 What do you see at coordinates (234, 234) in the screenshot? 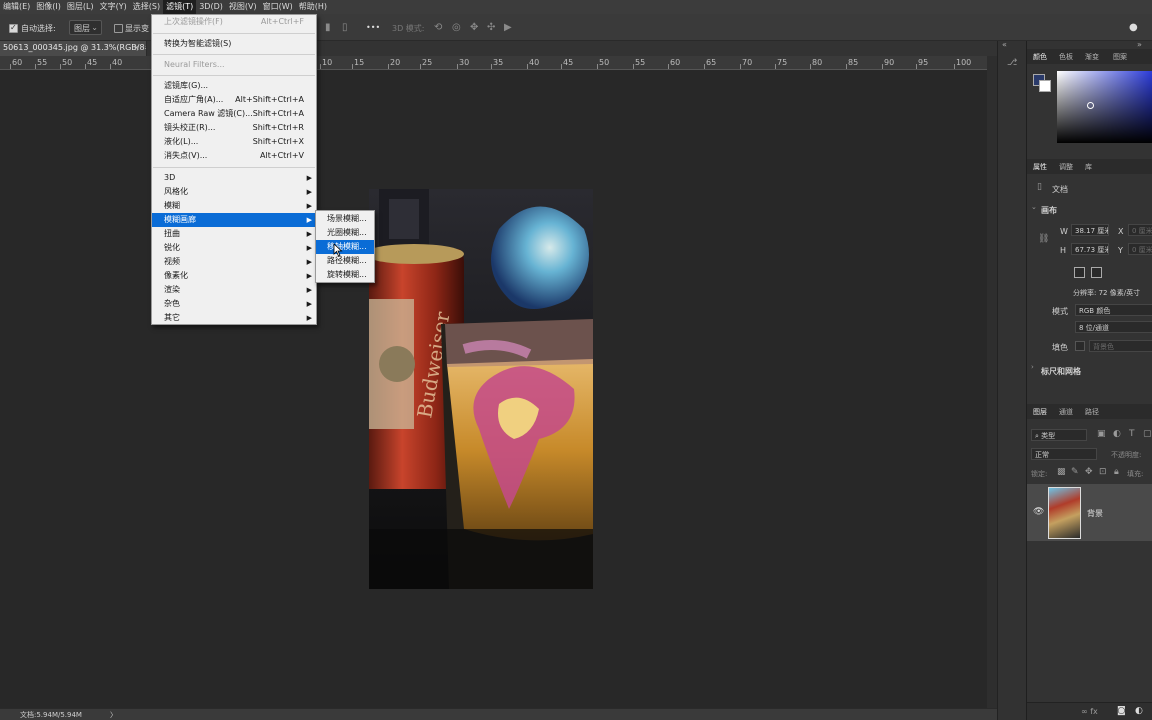
I see `menu-item-submenu-4: 扭曲 ▶` at bounding box center [234, 234].